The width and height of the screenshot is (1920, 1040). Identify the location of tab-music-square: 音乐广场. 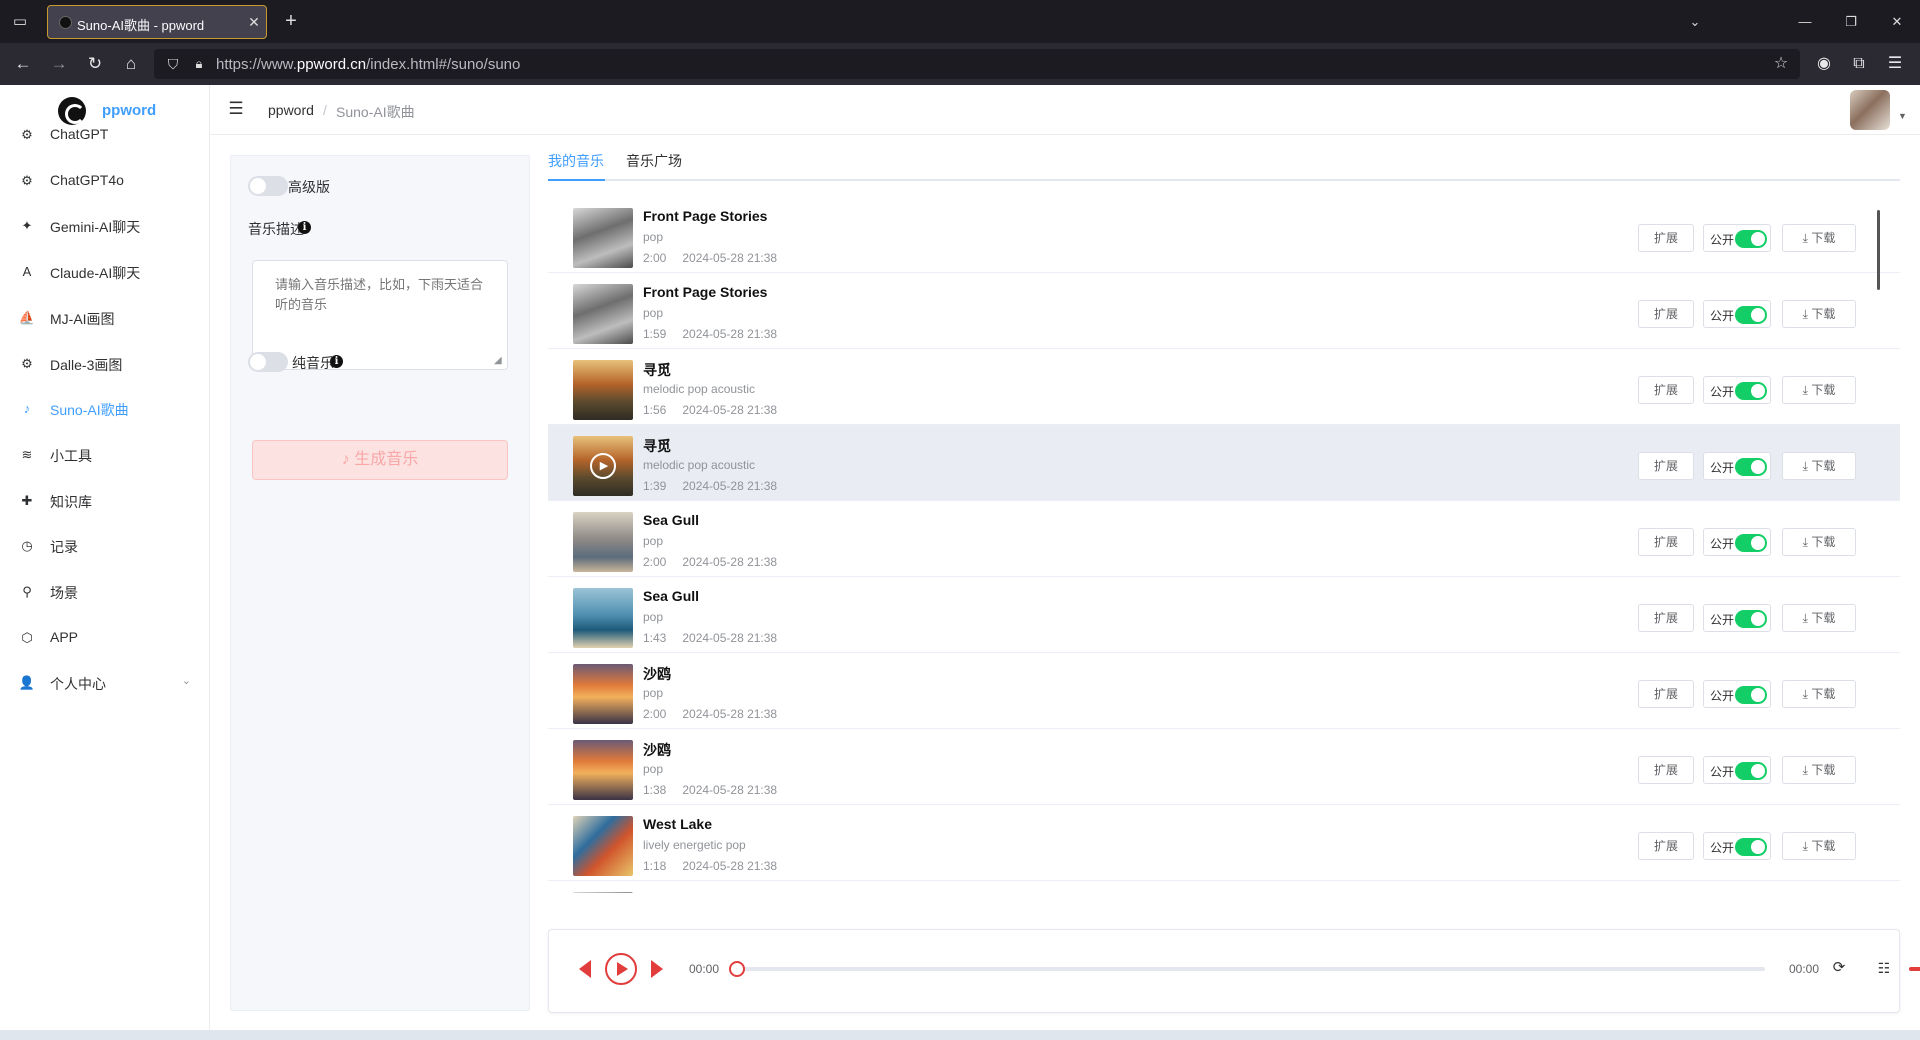
(654, 161).